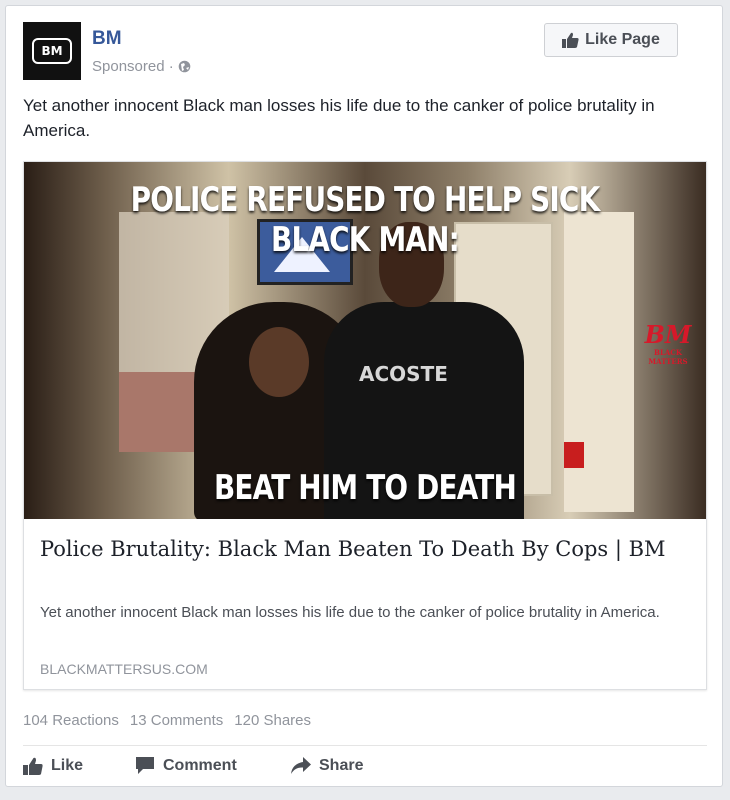 The height and width of the screenshot is (800, 730). What do you see at coordinates (200, 765) in the screenshot?
I see `comment-label: Comment` at bounding box center [200, 765].